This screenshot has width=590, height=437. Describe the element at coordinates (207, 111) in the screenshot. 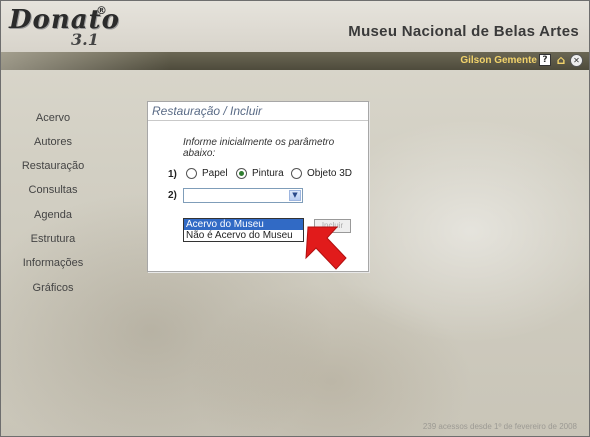

I see `panel-title: Restauração / Incluir` at that location.